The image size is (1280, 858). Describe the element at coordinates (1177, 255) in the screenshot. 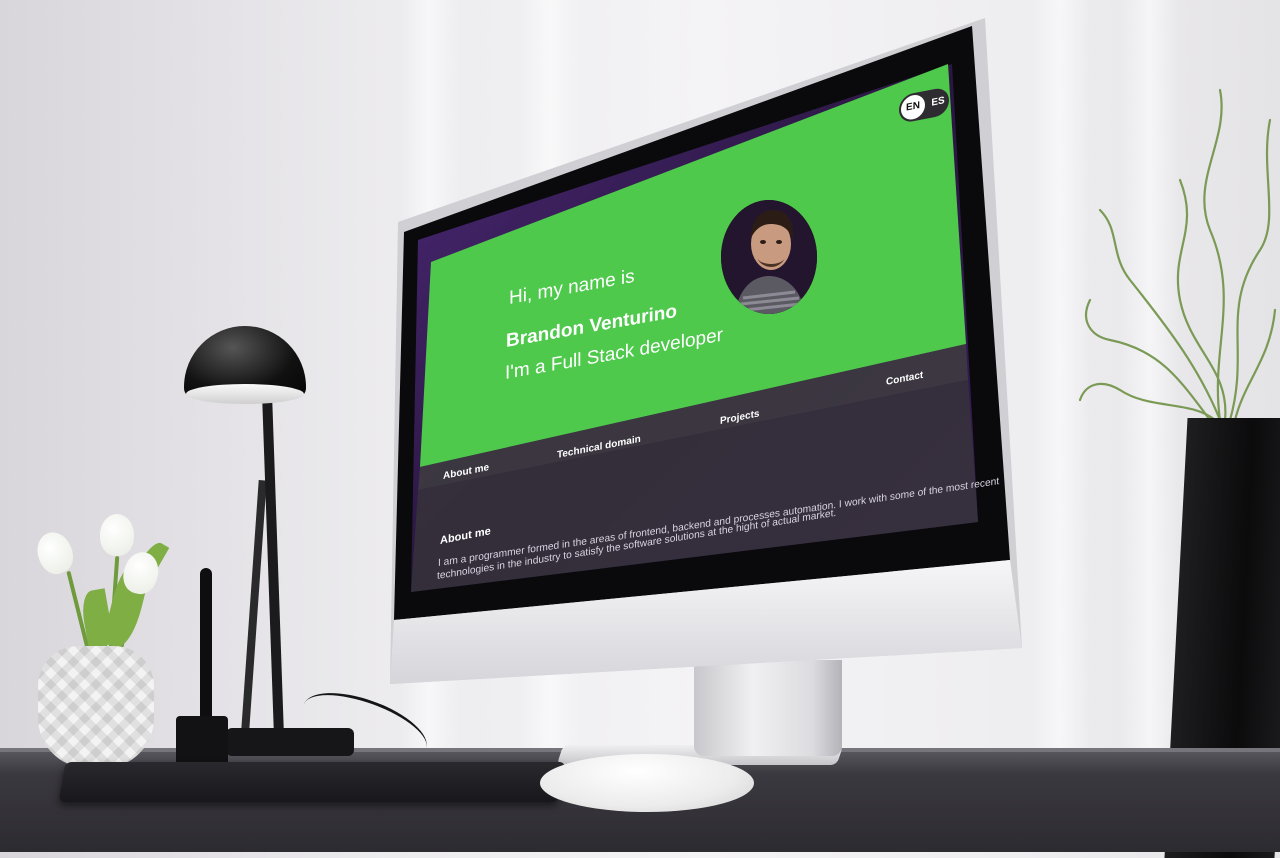

I see `plant-icon` at that location.